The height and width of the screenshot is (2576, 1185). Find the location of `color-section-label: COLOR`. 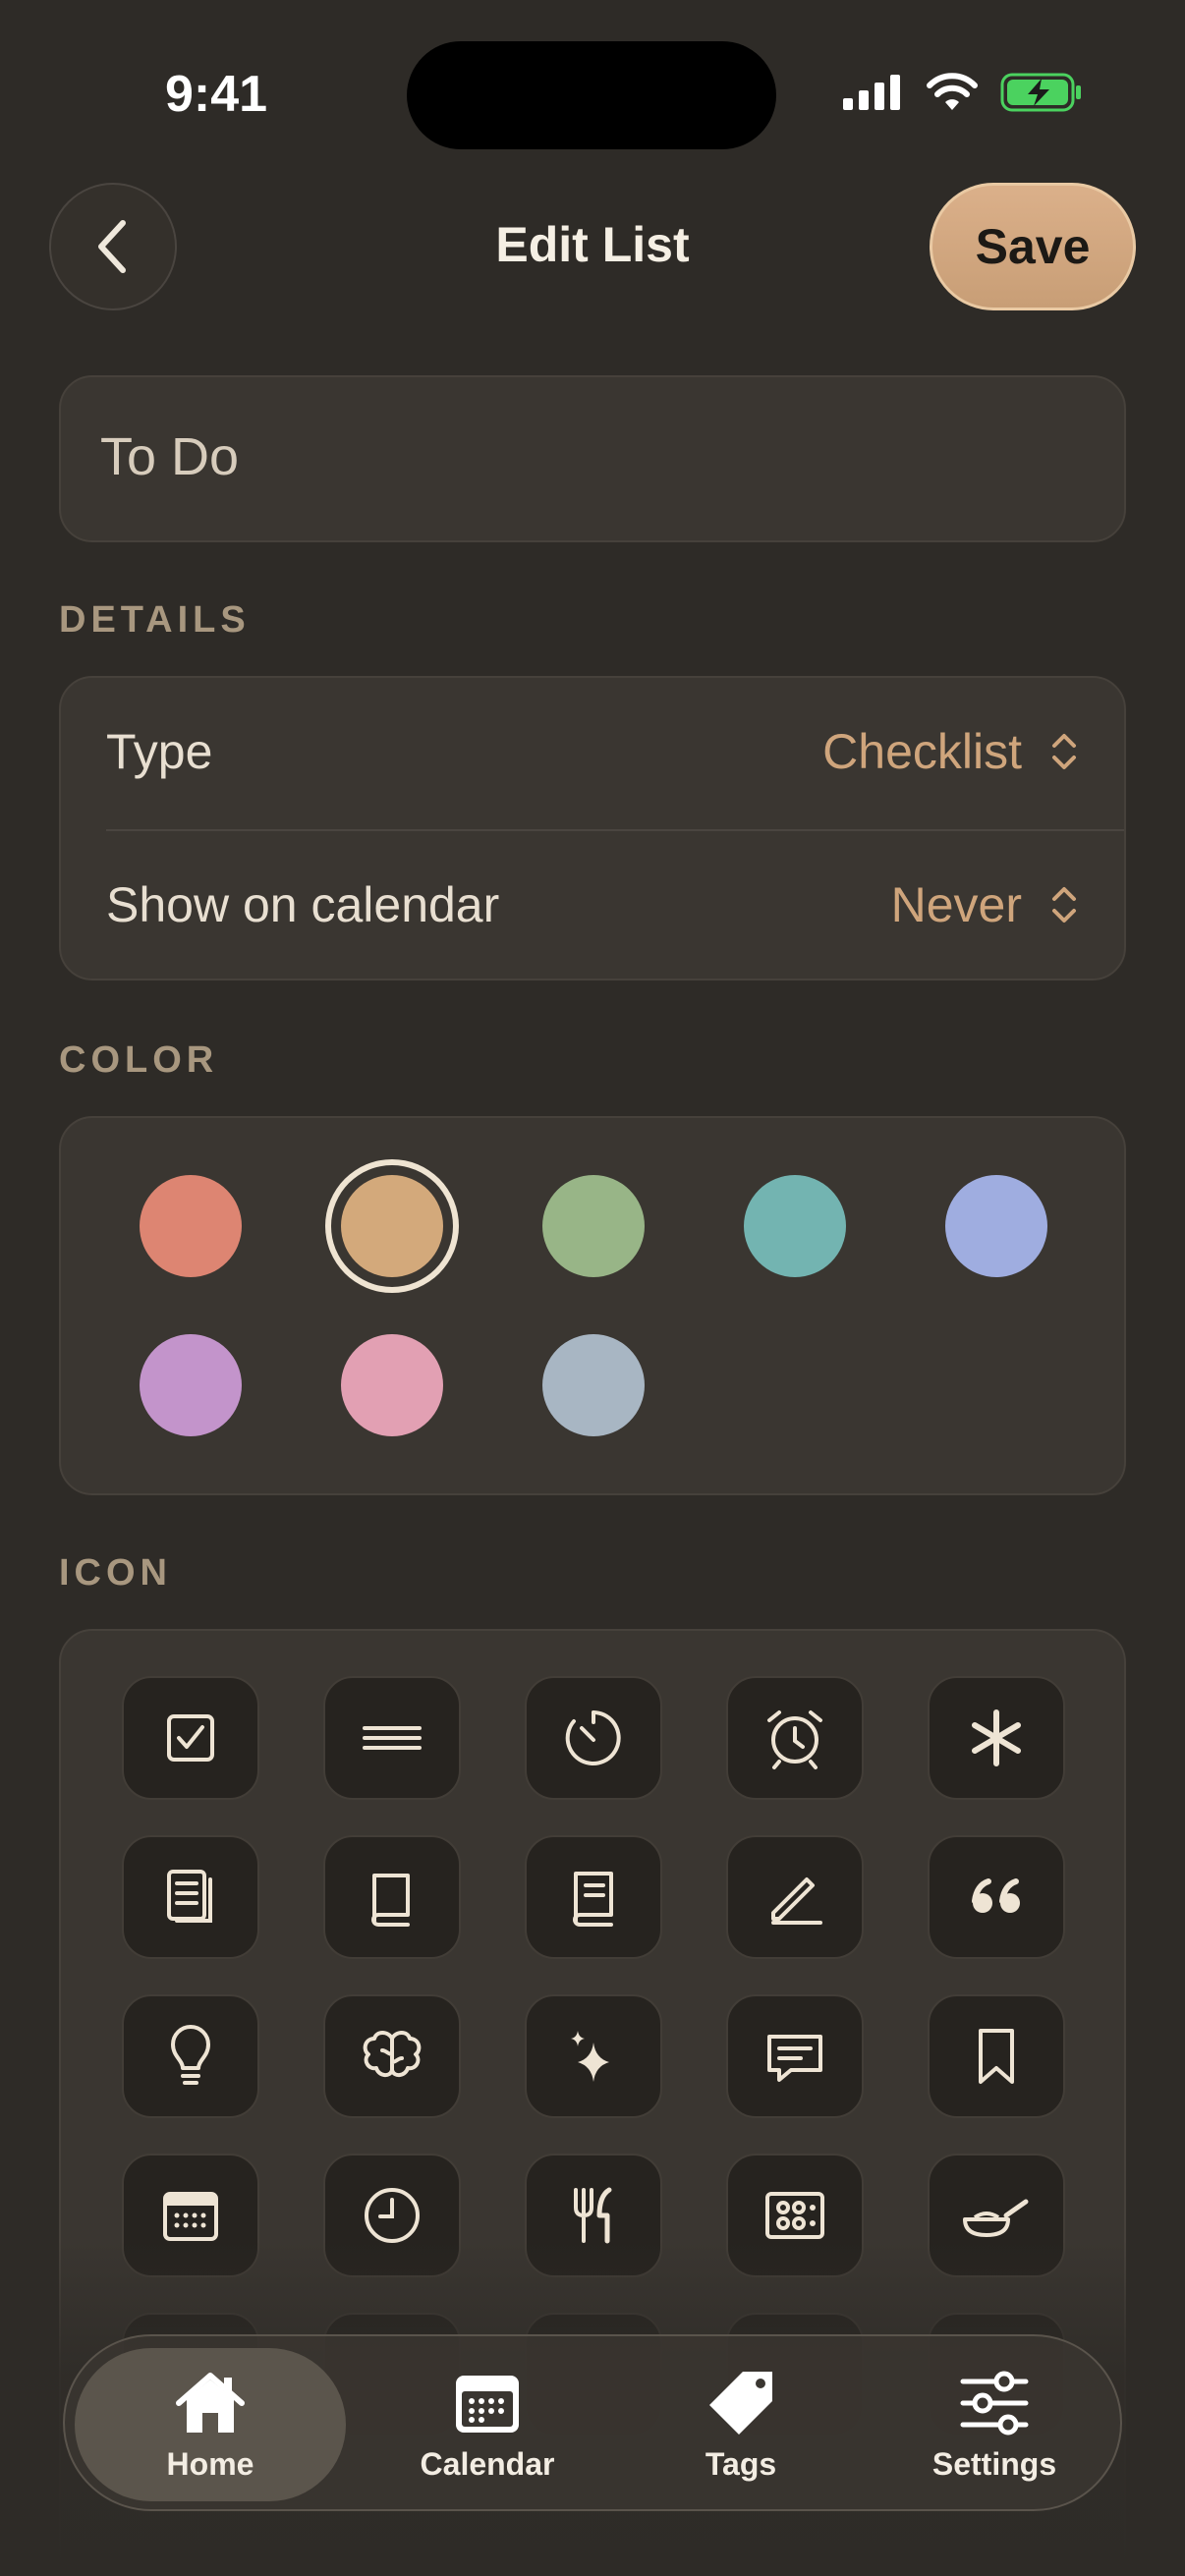

color-section-label: COLOR is located at coordinates (139, 1060).